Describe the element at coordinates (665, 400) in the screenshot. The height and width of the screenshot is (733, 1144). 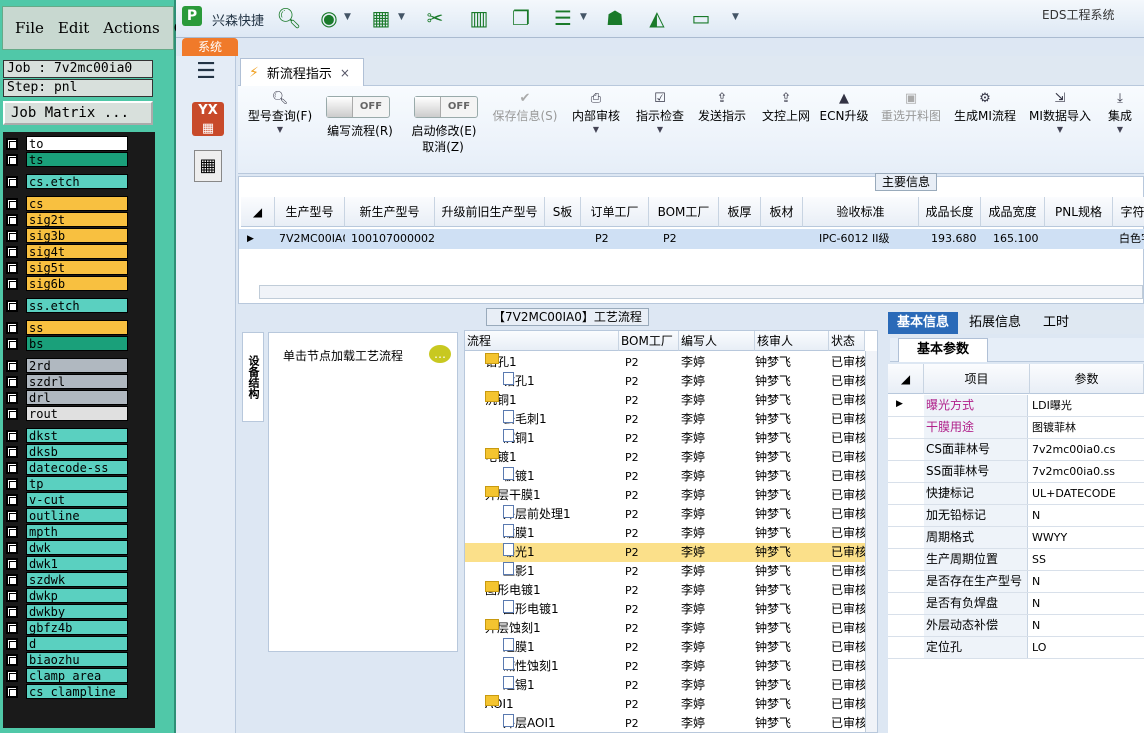
I see `process-group-row: −沉铜1P2李婷钟梦飞已审核` at that location.